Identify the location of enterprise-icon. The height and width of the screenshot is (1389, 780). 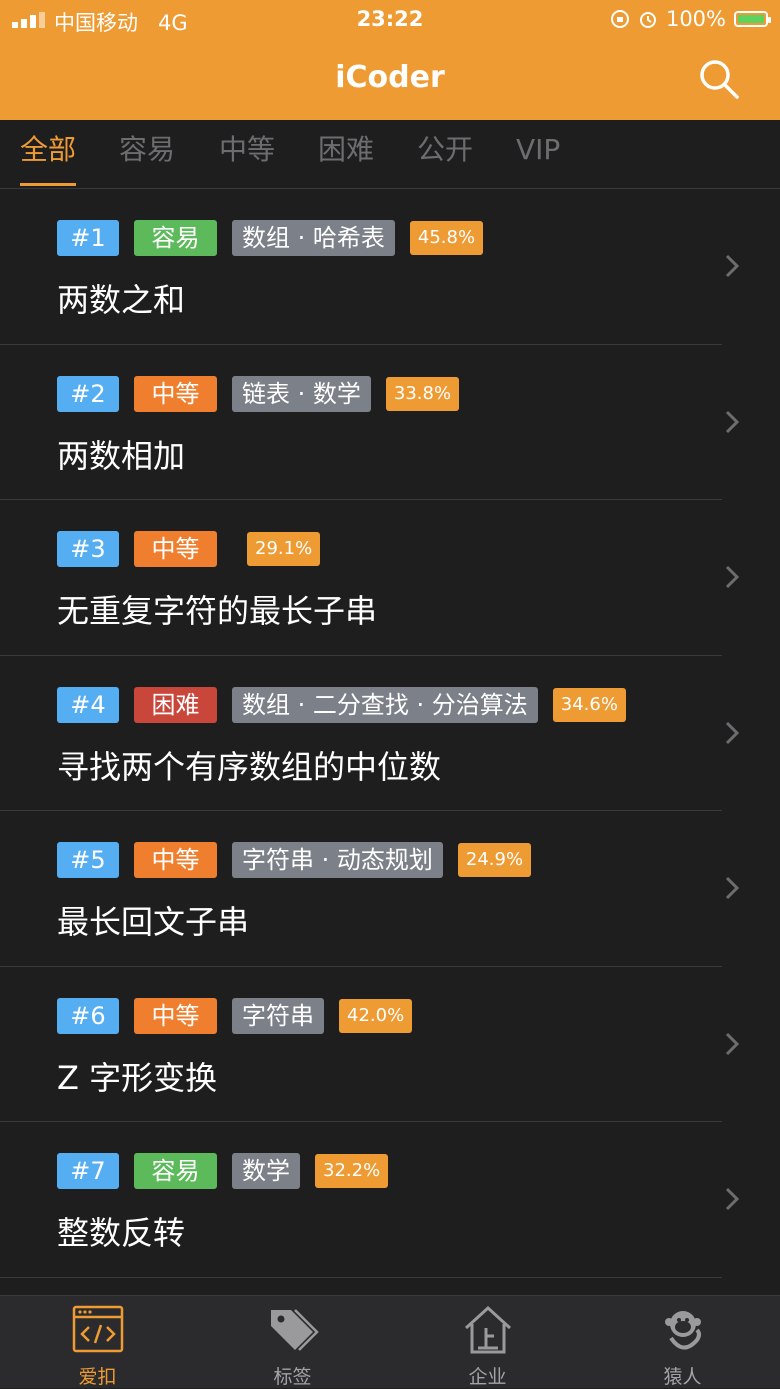
(488, 1329).